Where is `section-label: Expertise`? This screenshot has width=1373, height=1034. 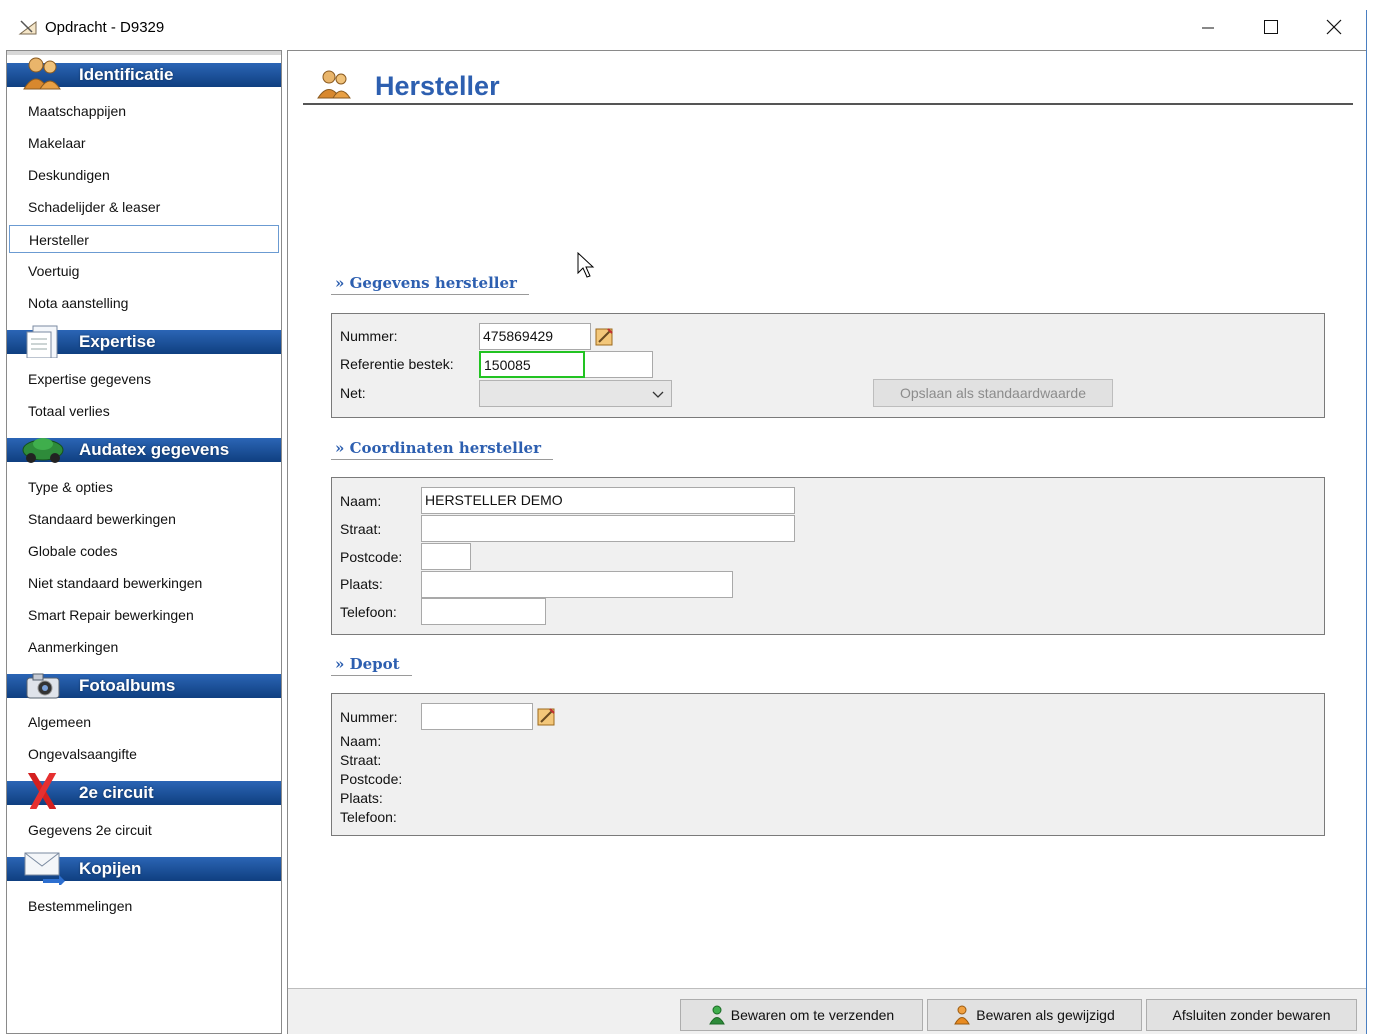
section-label: Expertise is located at coordinates (117, 341).